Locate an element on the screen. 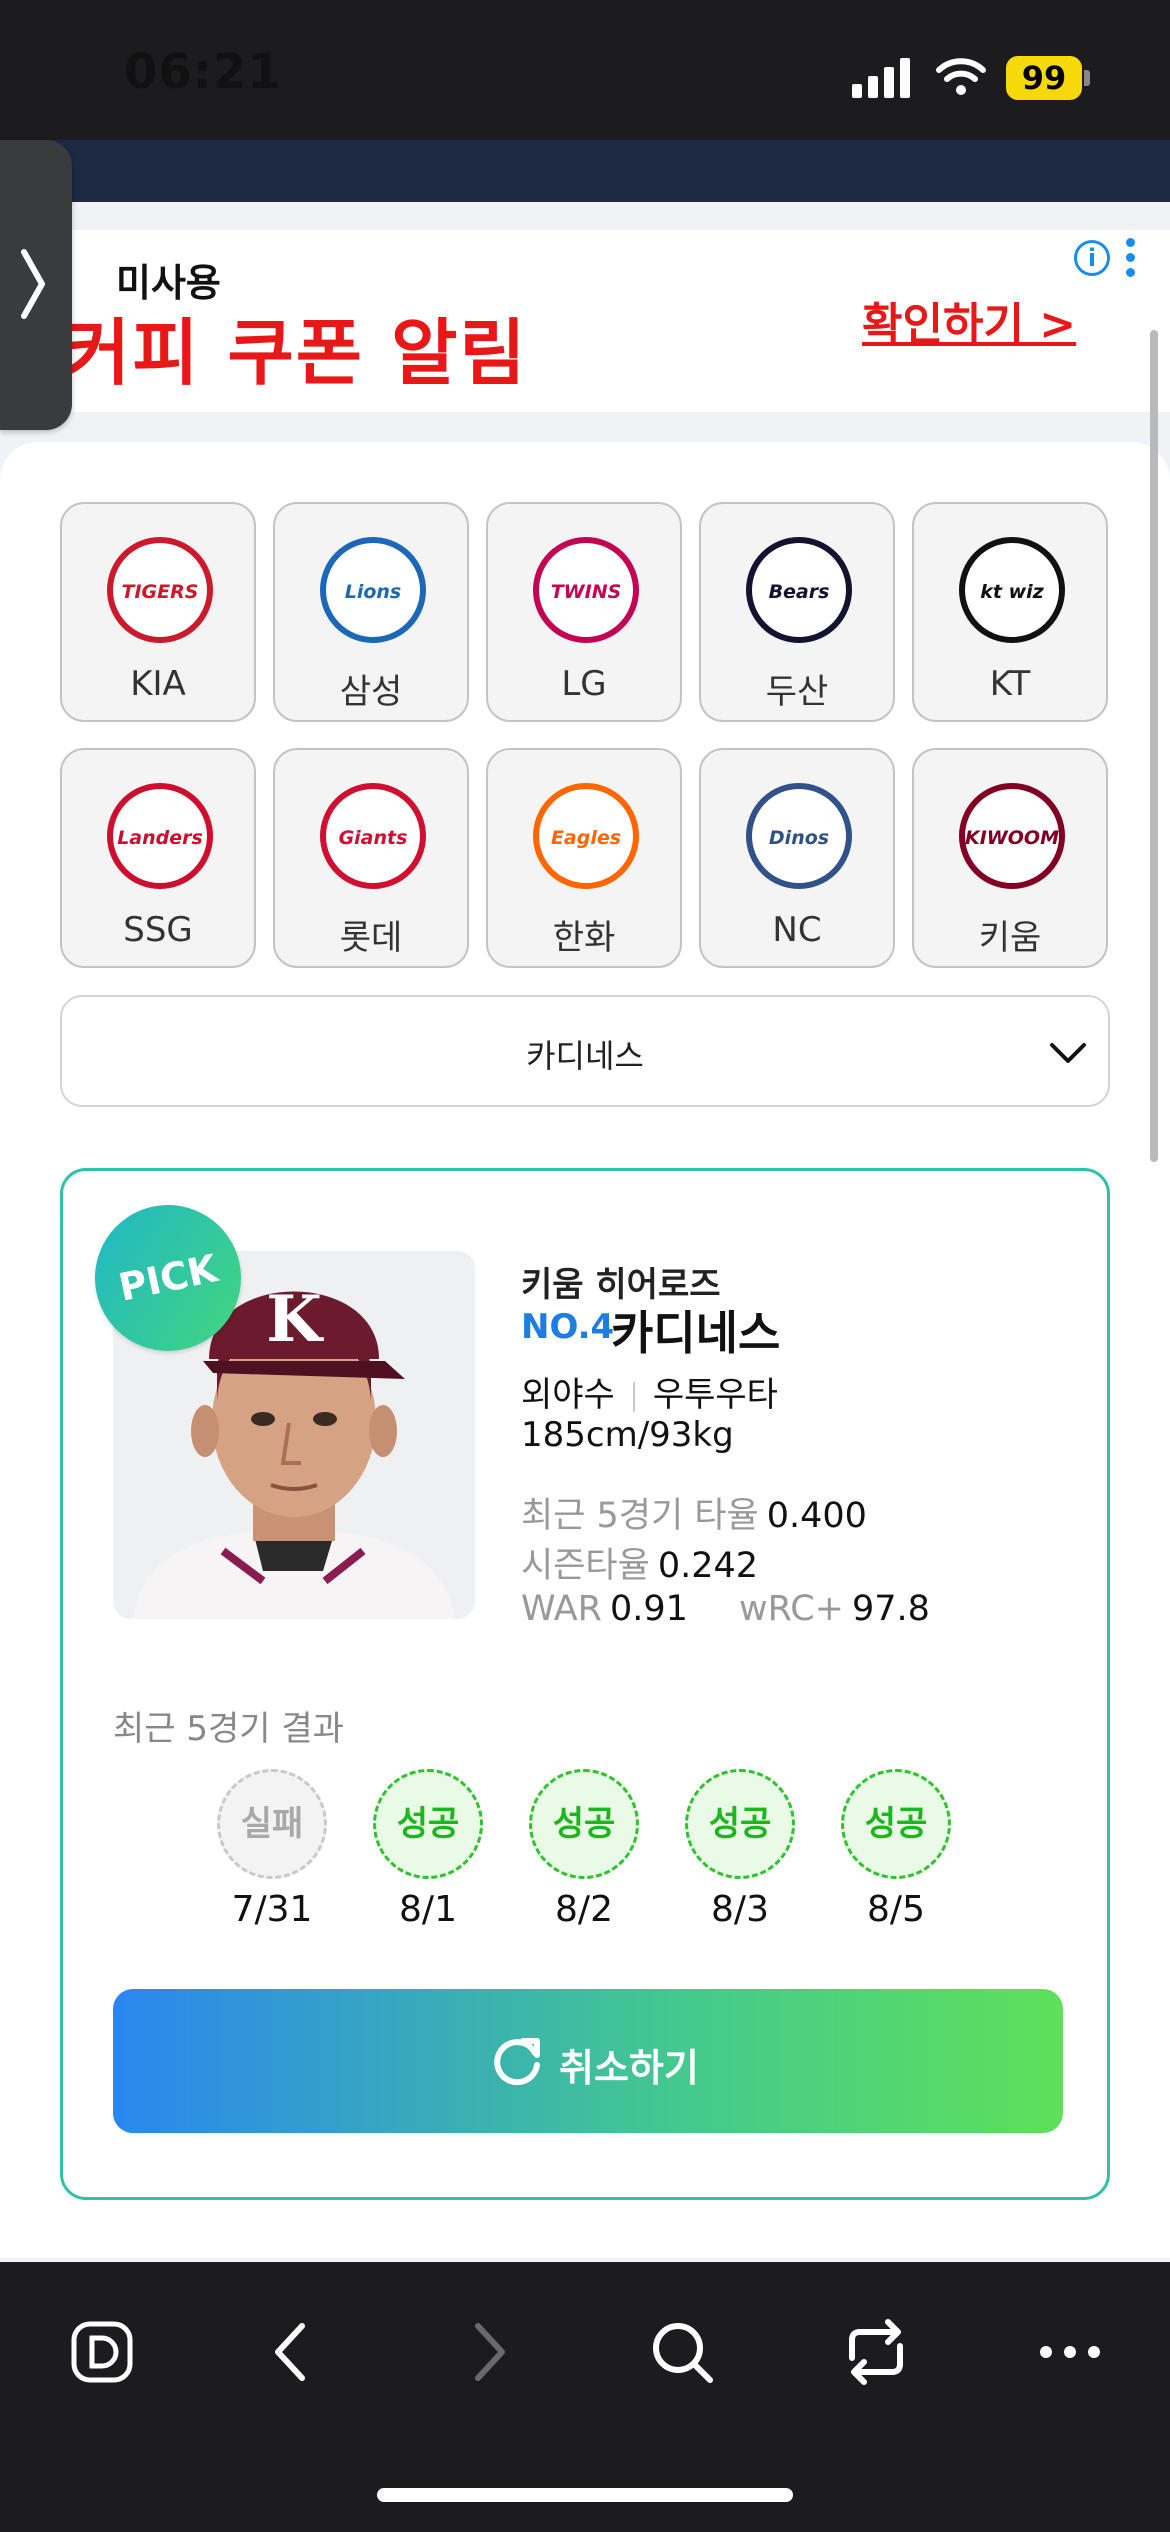 This screenshot has height=2532, width=1170. svg-text: Eagles is located at coordinates (586, 838).